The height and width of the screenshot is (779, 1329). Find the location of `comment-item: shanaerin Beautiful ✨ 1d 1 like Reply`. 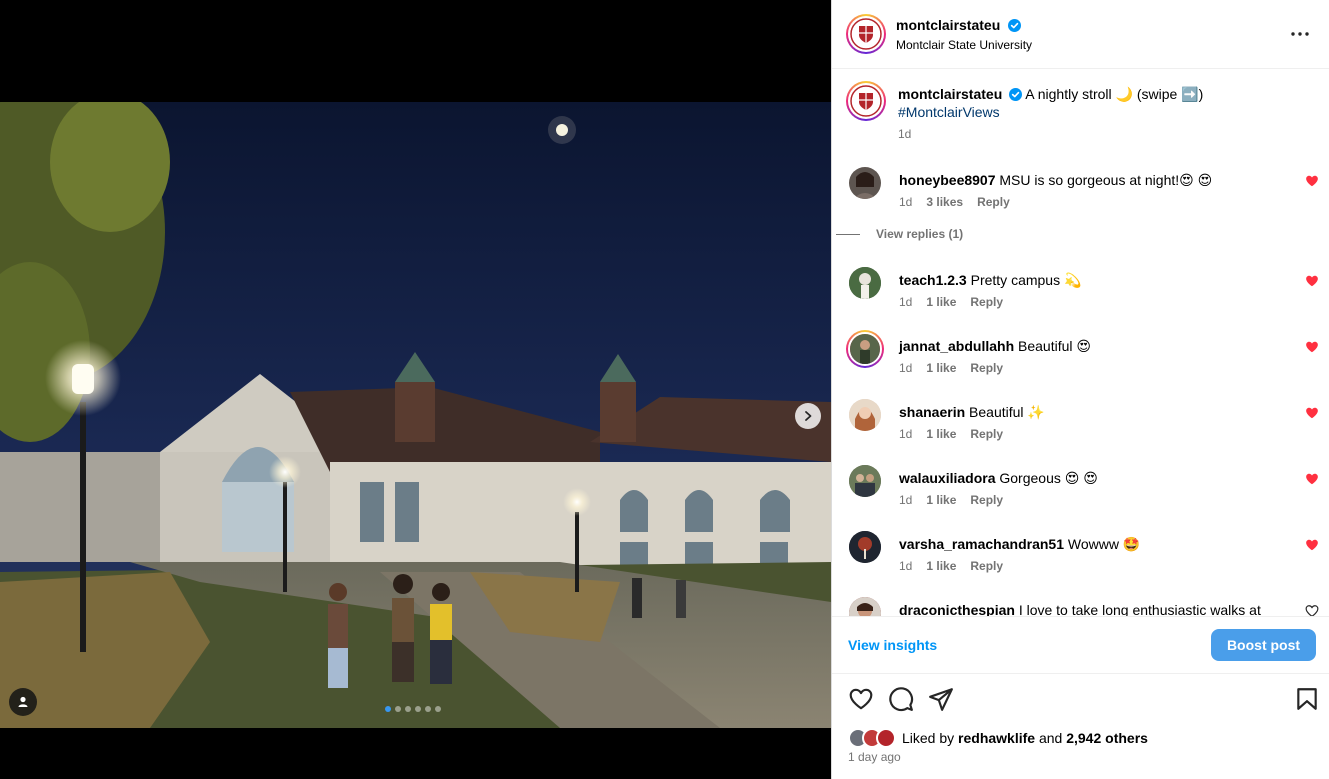

comment-item: shanaerin Beautiful ✨ 1d 1 like Reply is located at coordinates (1084, 420).